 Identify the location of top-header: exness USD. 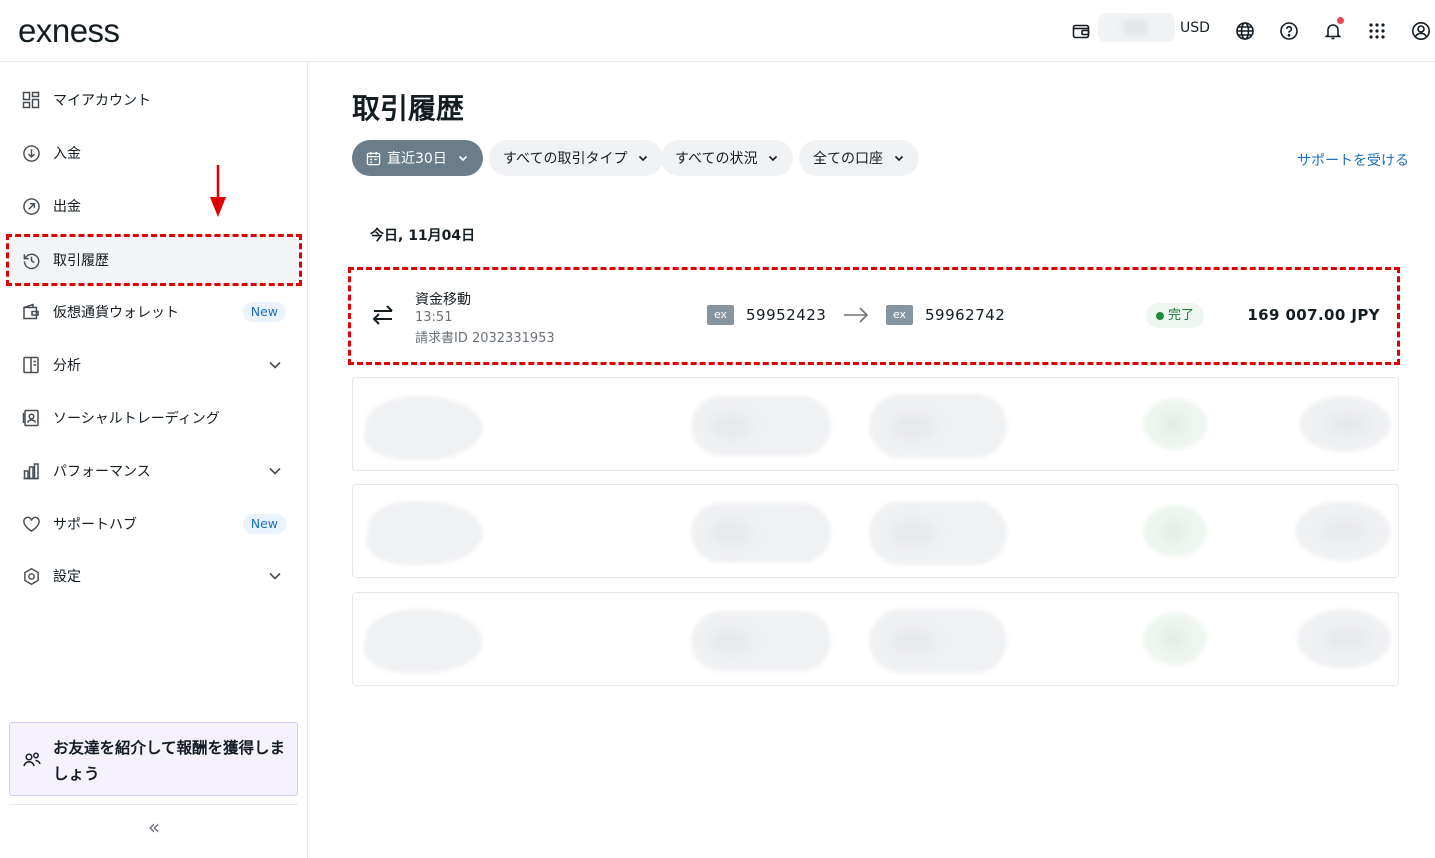
(717, 31).